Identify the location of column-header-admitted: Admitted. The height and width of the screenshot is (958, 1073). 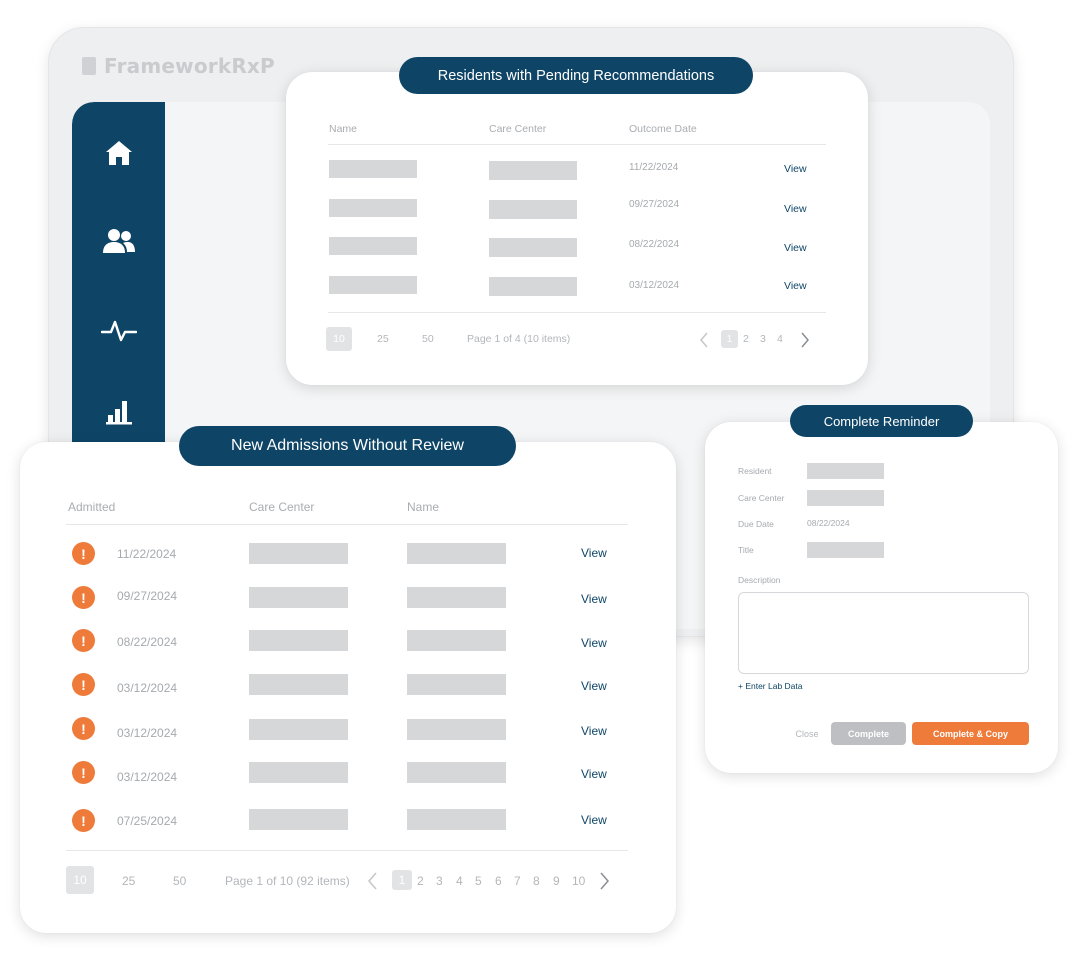
(92, 507).